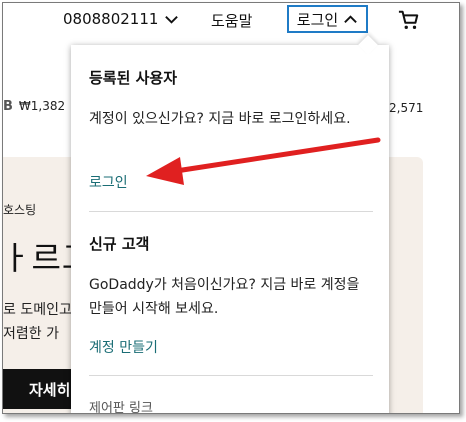  I want to click on cart-icon, so click(409, 20).